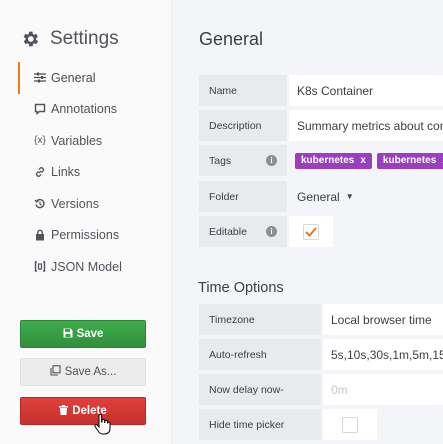  What do you see at coordinates (383, 319) in the screenshot?
I see `timezone-select: Local browser time` at bounding box center [383, 319].